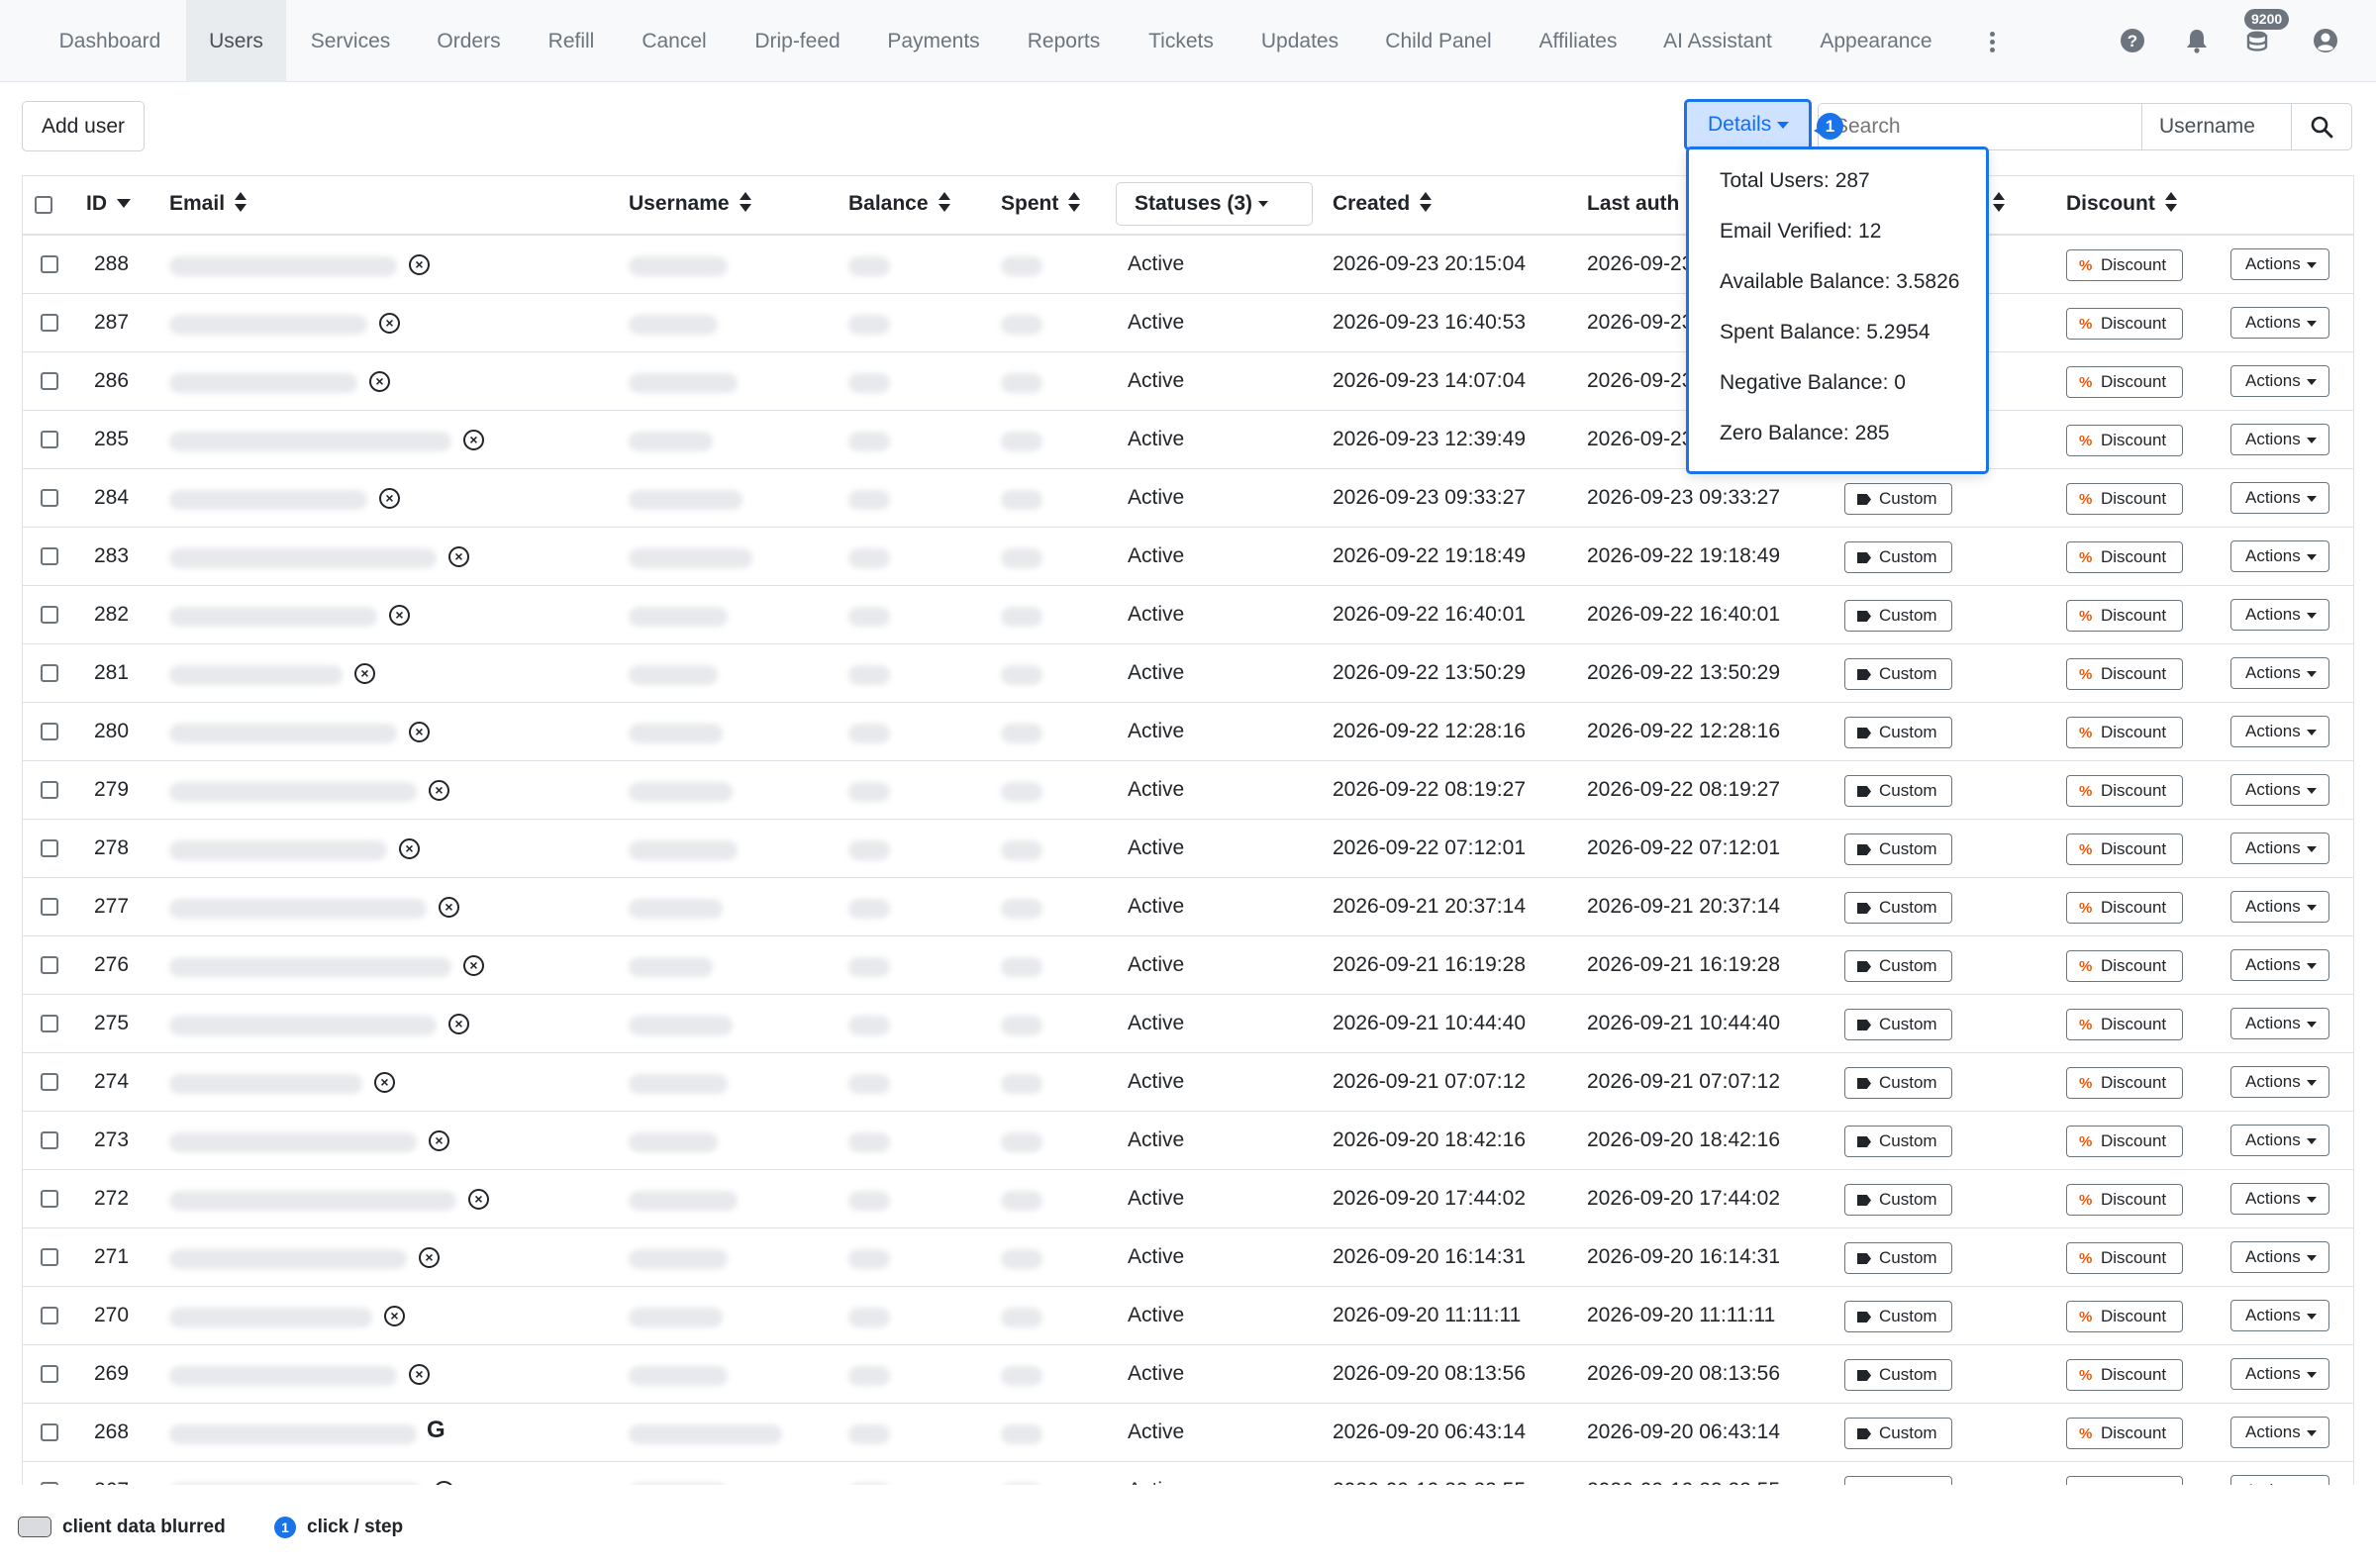 The image size is (2376, 1568). I want to click on header-last-auth: Last auth, so click(1633, 204).